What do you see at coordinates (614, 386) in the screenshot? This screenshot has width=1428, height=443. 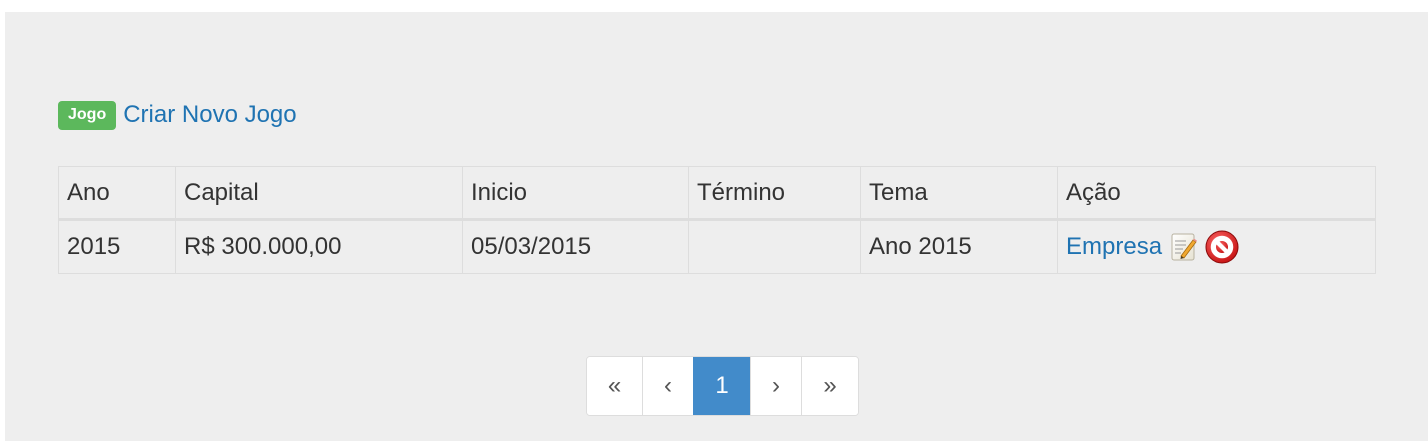 I see `first-page-button: «` at bounding box center [614, 386].